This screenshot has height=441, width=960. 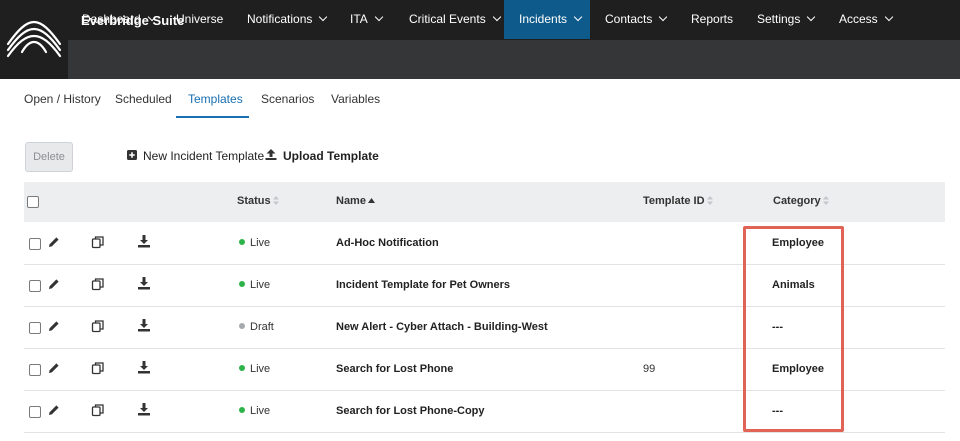 I want to click on column-label: Status, so click(x=254, y=201).